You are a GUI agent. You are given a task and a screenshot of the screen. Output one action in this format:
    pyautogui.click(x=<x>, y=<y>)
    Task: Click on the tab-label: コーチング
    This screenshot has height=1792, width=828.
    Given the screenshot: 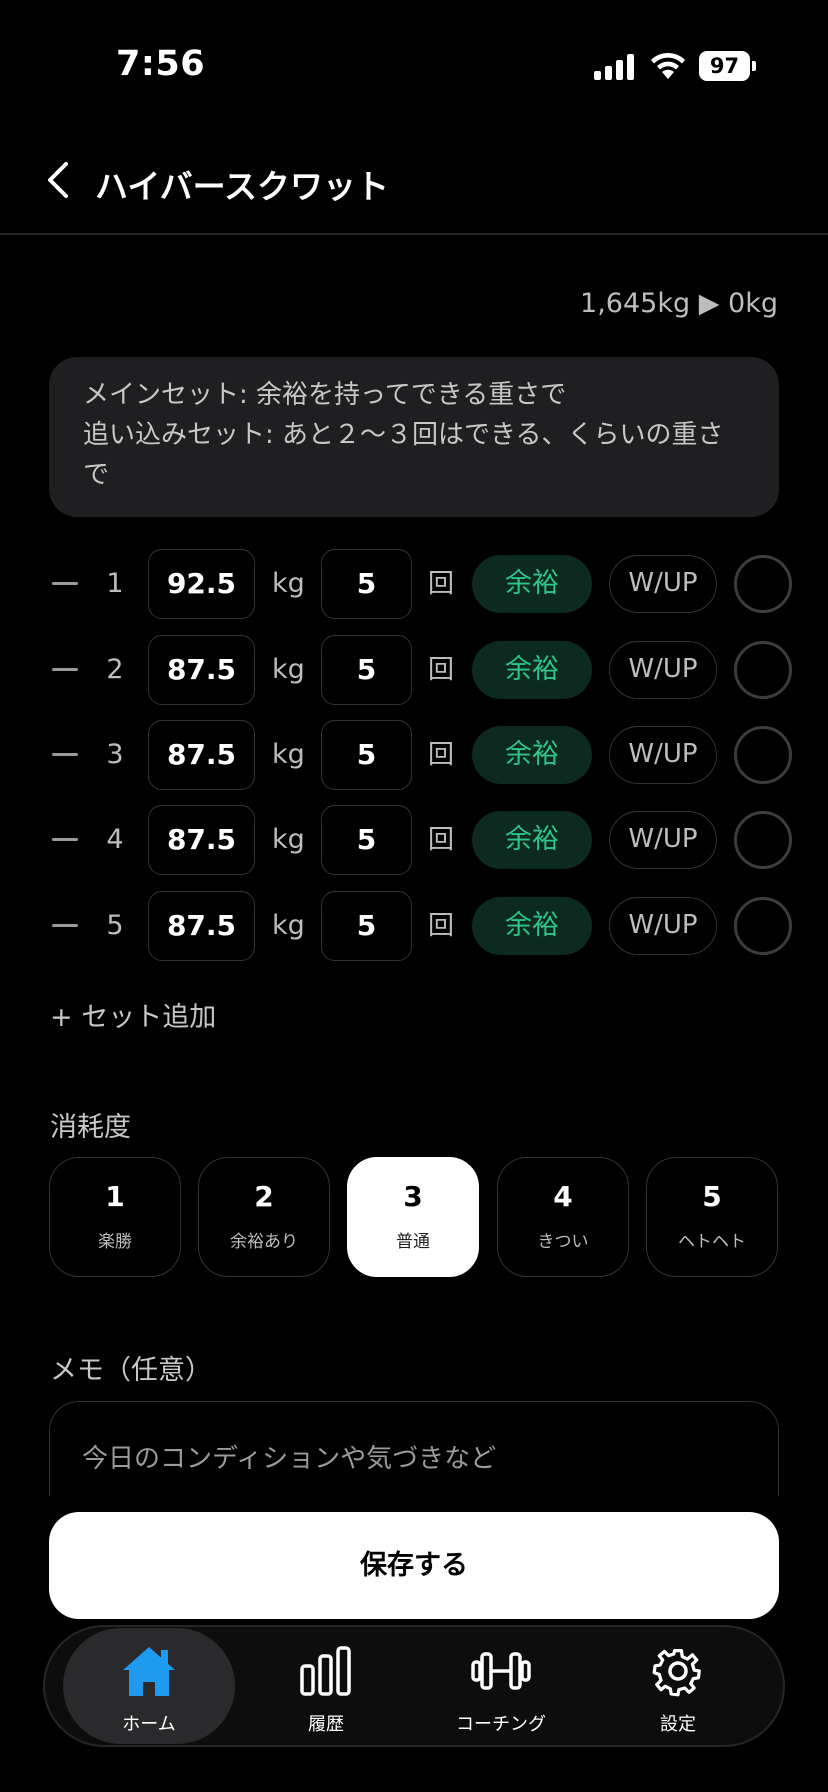 What is the action you would take?
    pyautogui.click(x=501, y=1724)
    